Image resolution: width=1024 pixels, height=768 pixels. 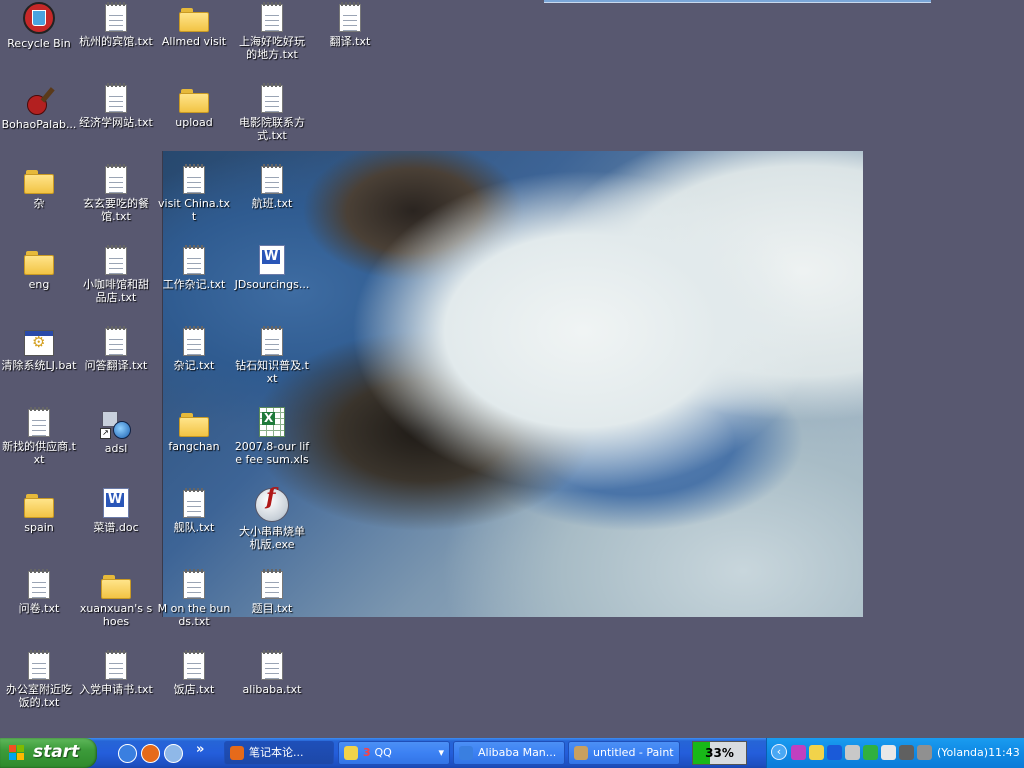 I want to click on printer-icon, so click(x=906, y=752).